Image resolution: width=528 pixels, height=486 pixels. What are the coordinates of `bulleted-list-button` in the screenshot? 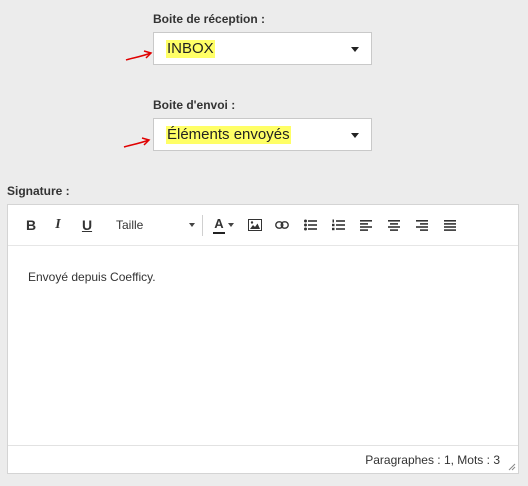 It's located at (310, 225).